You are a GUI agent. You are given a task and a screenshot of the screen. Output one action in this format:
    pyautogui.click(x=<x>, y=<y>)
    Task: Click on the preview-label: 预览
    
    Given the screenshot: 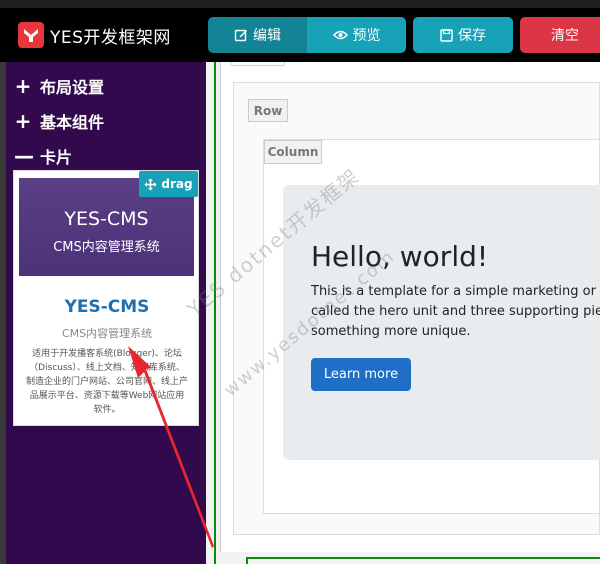 What is the action you would take?
    pyautogui.click(x=366, y=36)
    